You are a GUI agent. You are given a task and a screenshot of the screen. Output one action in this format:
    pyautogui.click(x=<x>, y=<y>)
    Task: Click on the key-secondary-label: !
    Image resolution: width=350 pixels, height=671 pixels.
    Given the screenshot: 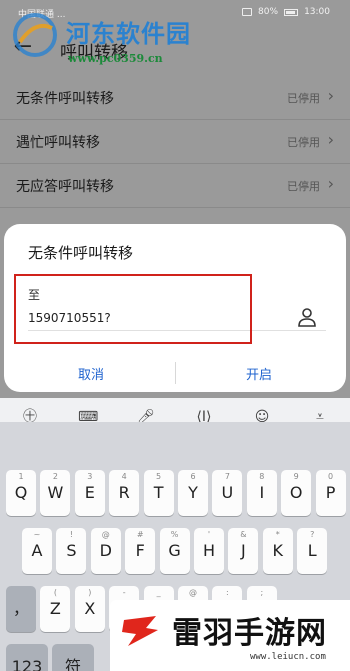 What is the action you would take?
    pyautogui.click(x=71, y=534)
    